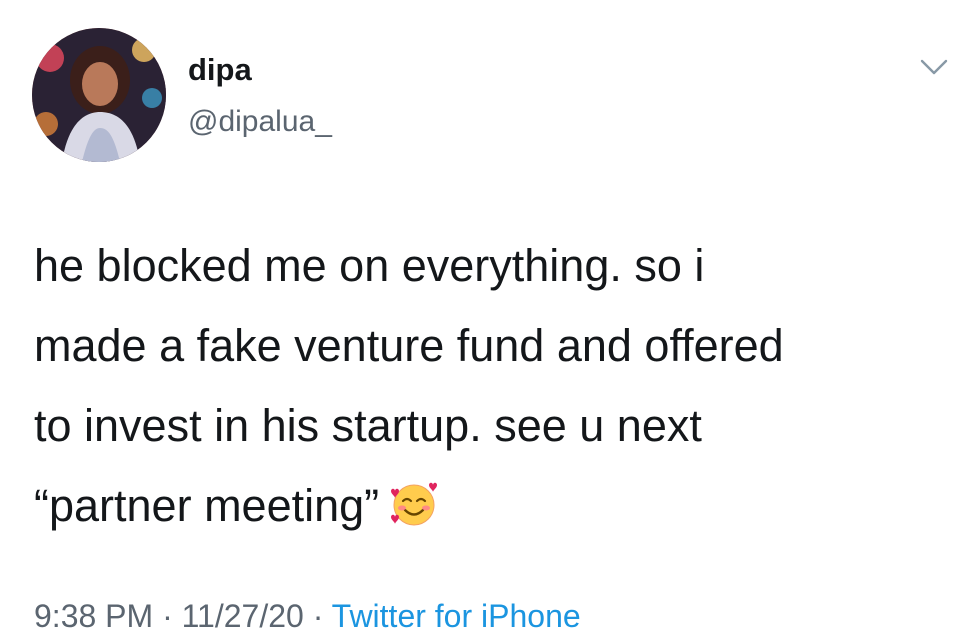 This screenshot has width=960, height=644. I want to click on tweet-date: 11/27/20, so click(243, 616).